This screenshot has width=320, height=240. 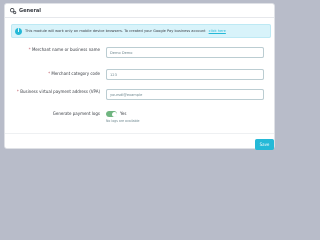 I want to click on merchant-name-label: * Merchant name or business name, so click(x=57, y=50).